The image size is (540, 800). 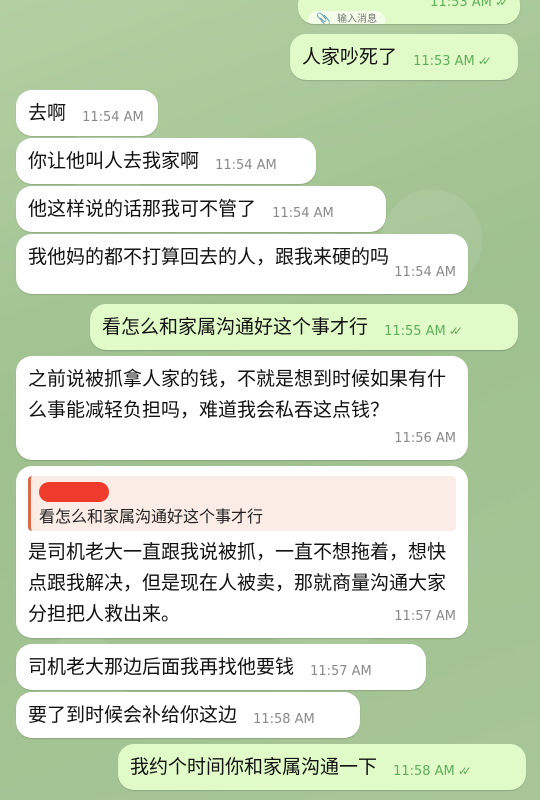 What do you see at coordinates (142, 209) in the screenshot?
I see `message-text: 他这样说的话那我可不管了` at bounding box center [142, 209].